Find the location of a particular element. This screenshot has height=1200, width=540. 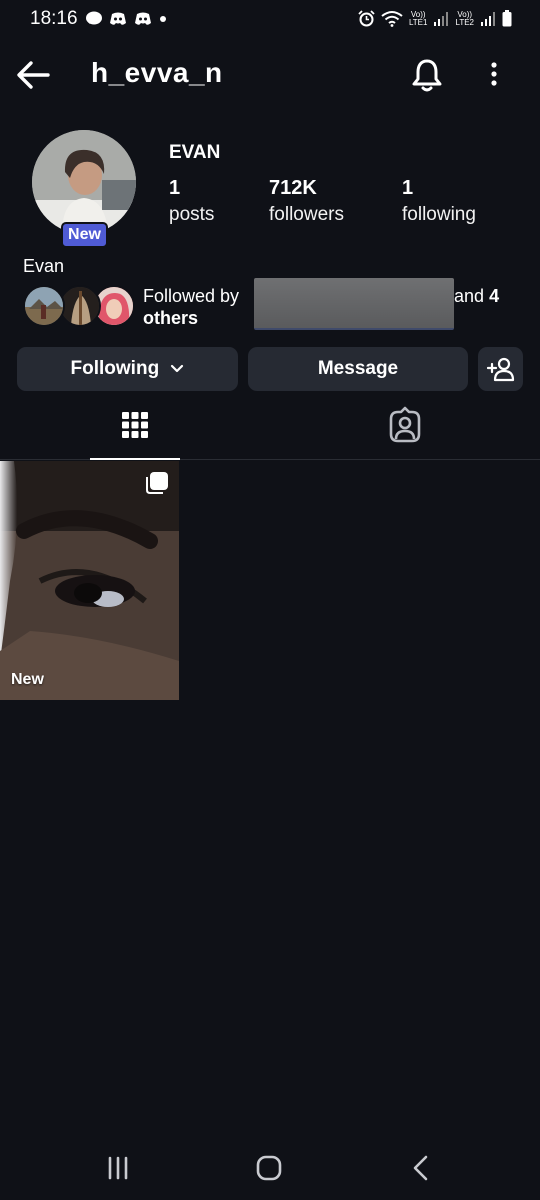

followed-by-row: Followed by and 4 others is located at coordinates (278, 304).